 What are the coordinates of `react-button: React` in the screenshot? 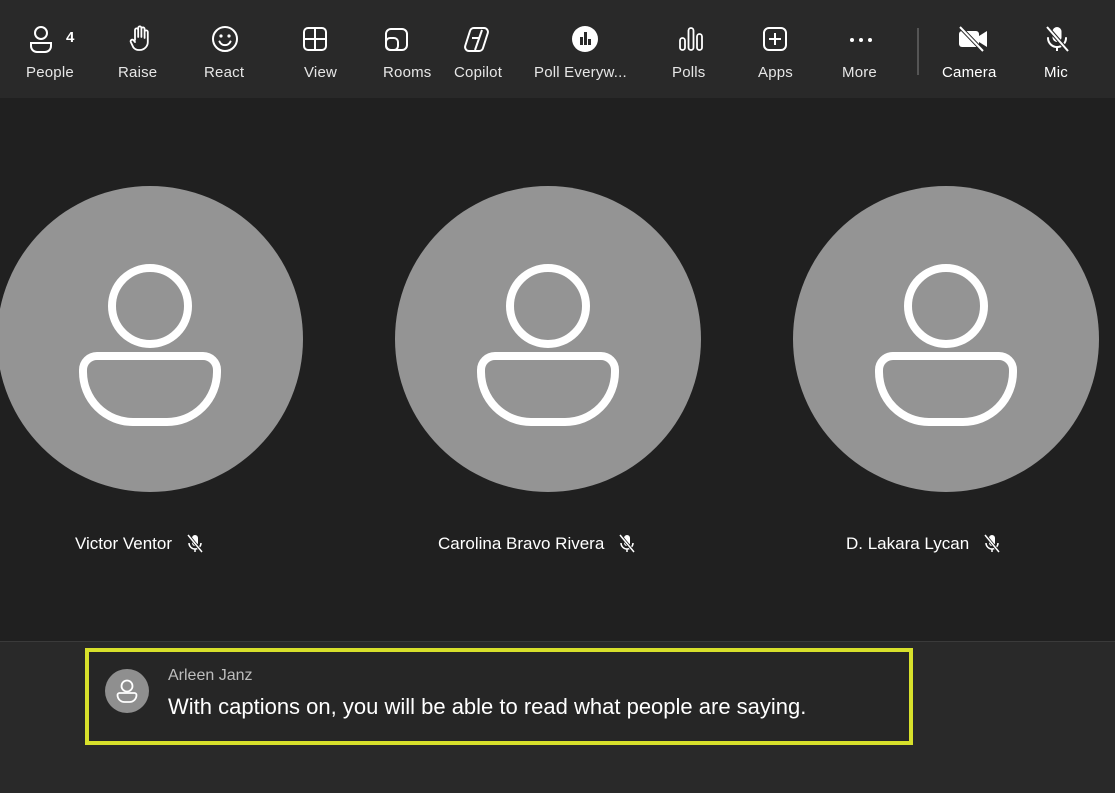 It's located at (226, 49).